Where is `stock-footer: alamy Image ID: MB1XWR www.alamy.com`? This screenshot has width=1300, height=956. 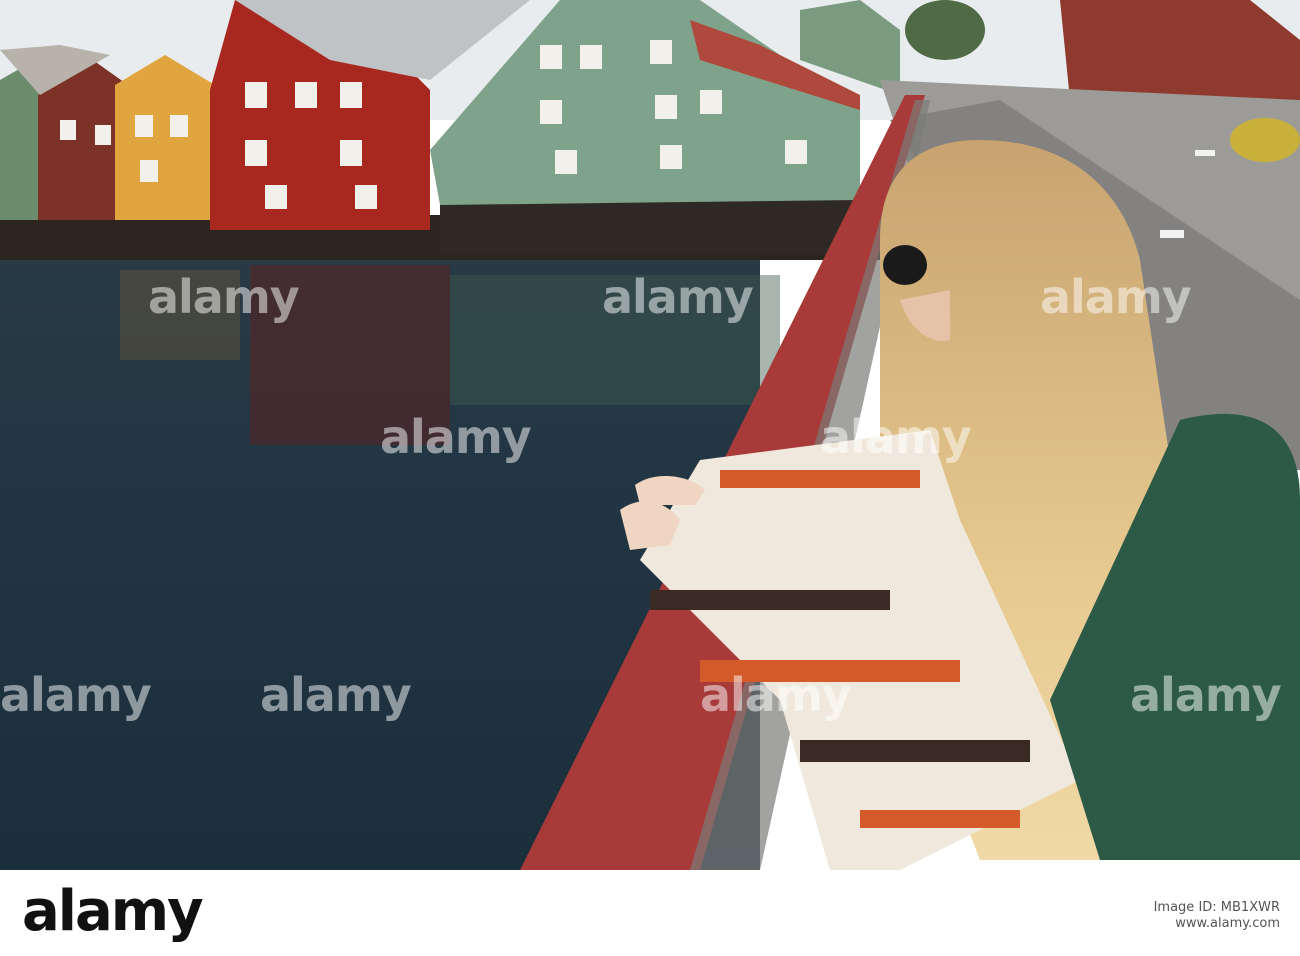 stock-footer: alamy Image ID: MB1XWR www.alamy.com is located at coordinates (650, 913).